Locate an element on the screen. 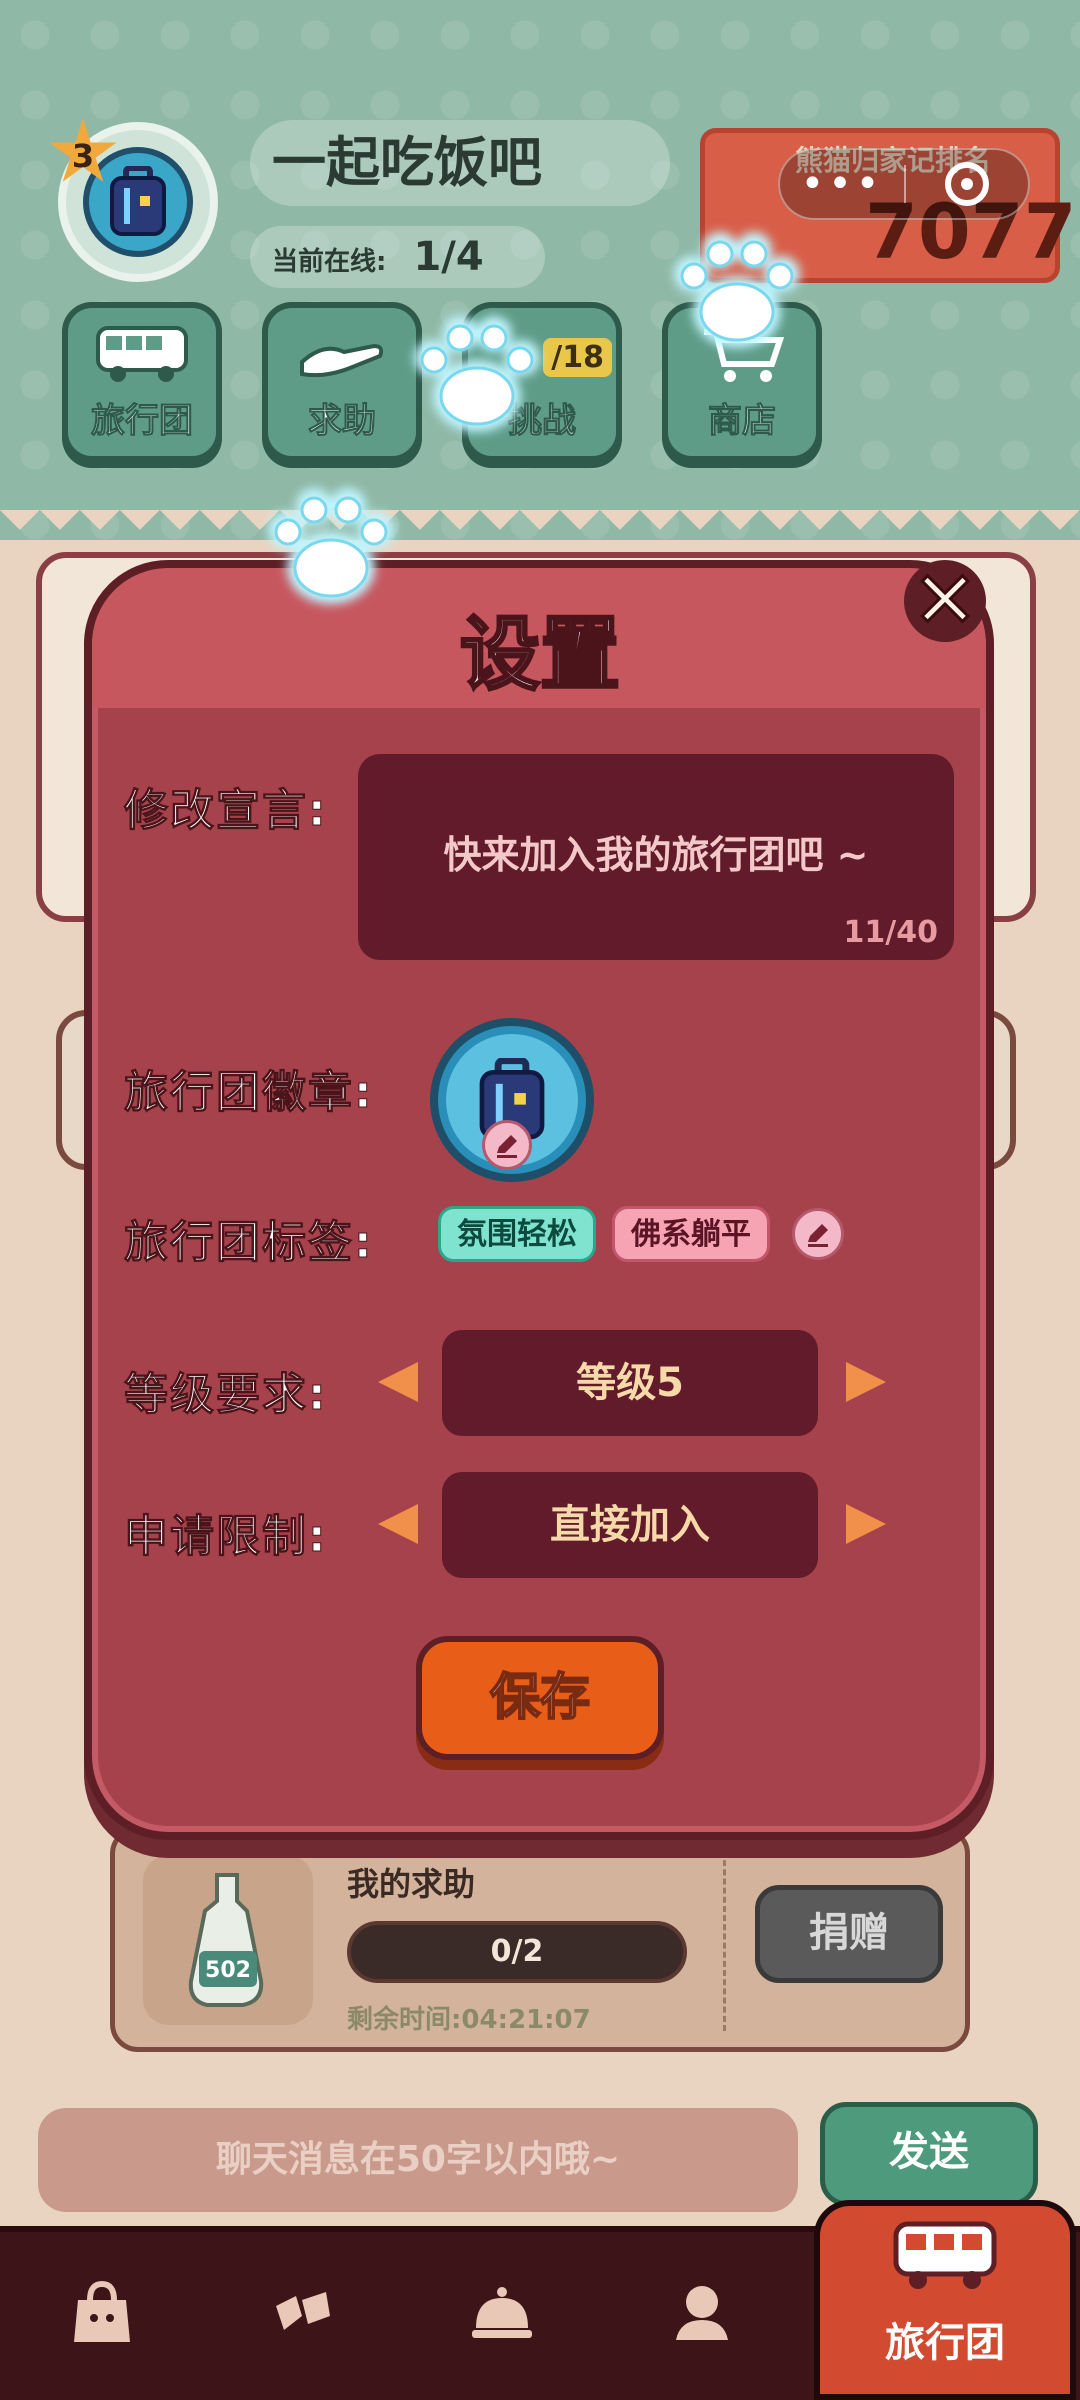  apply-restriction-label: 申请限制: is located at coordinates (226, 1537).